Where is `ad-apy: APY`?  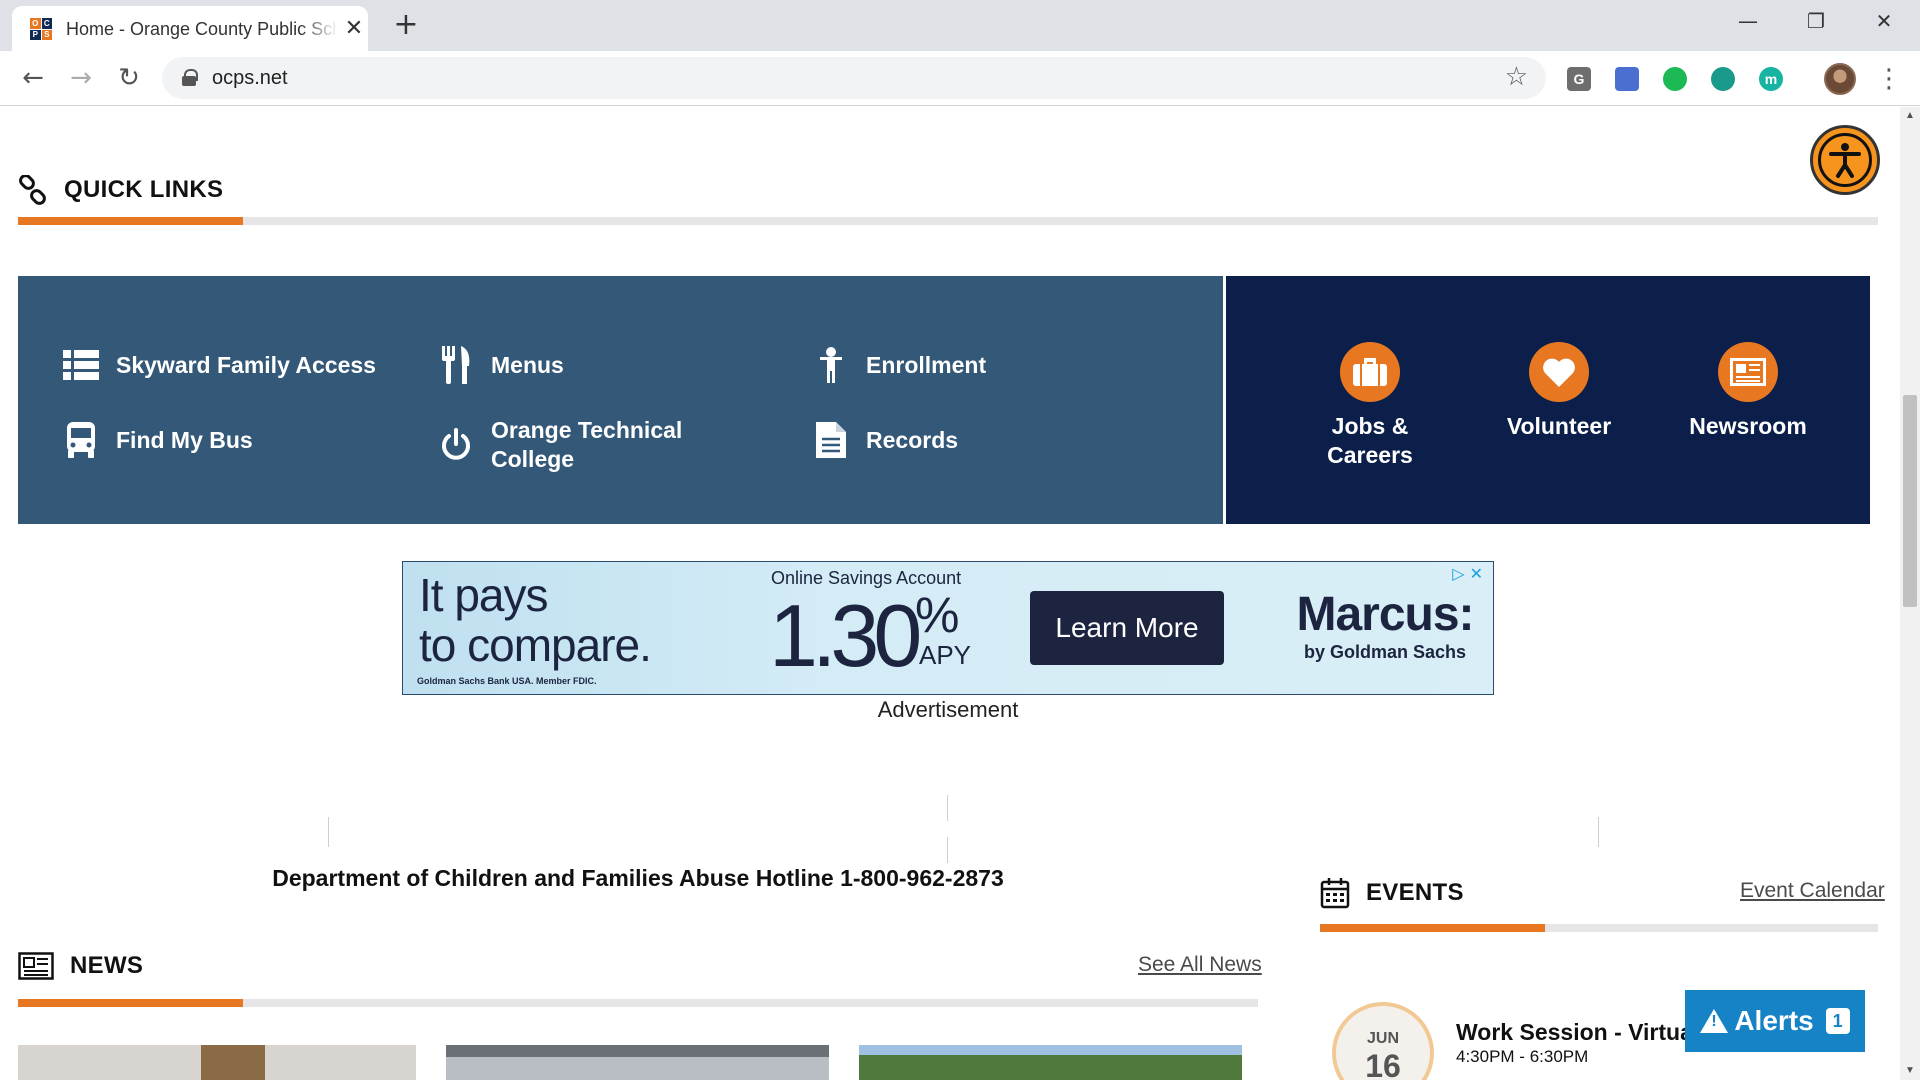
ad-apy: APY is located at coordinates (945, 655).